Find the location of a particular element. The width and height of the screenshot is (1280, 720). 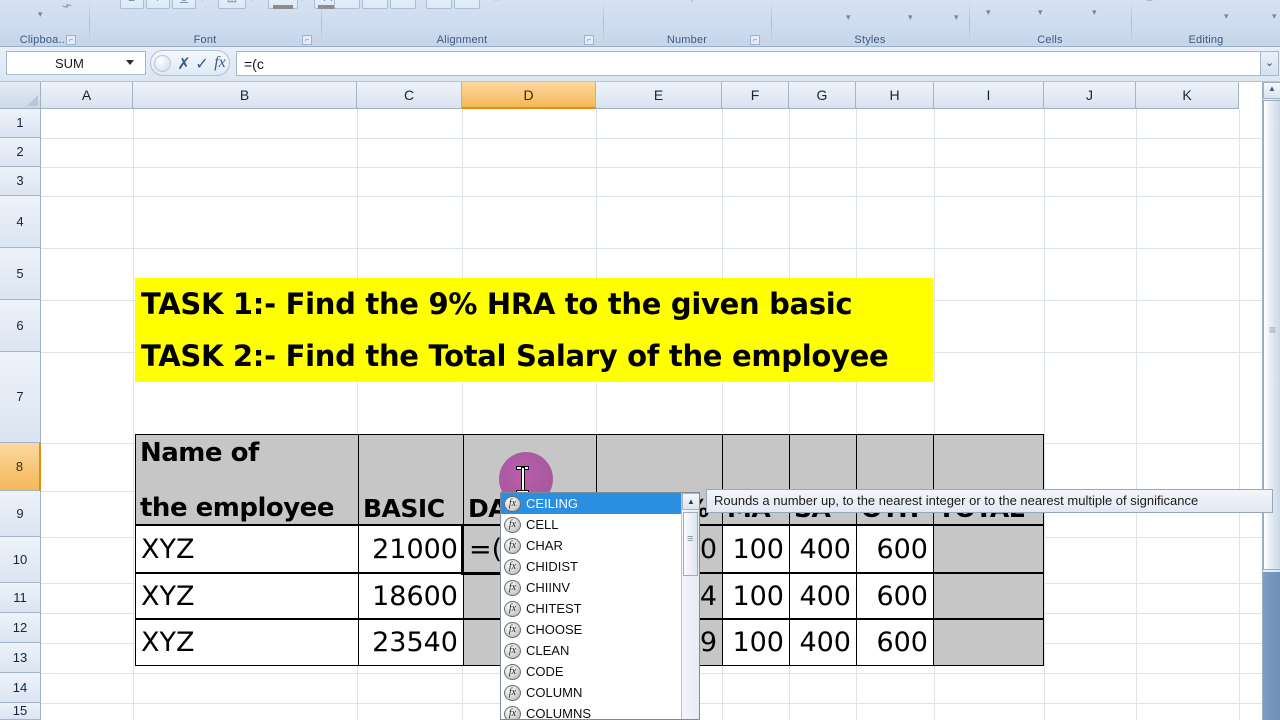

autocomplete-item: fx COLUMNS is located at coordinates (591, 711).